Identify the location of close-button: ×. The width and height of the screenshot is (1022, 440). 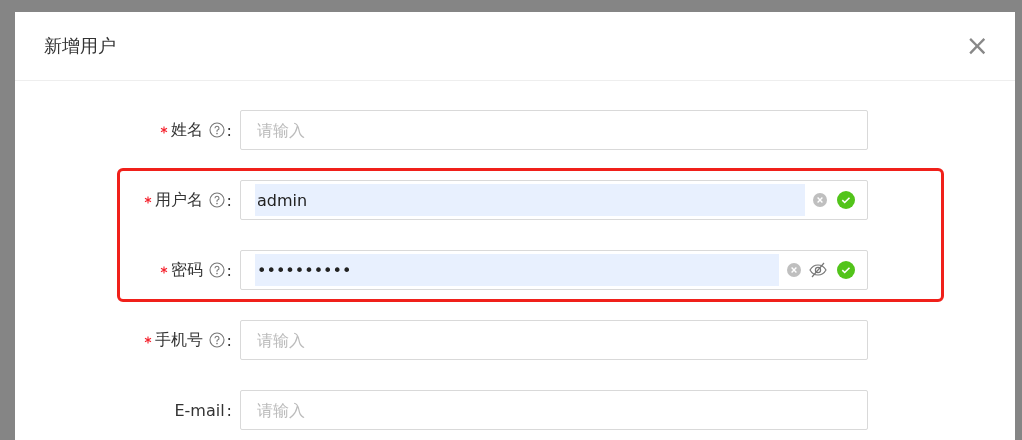
(977, 46).